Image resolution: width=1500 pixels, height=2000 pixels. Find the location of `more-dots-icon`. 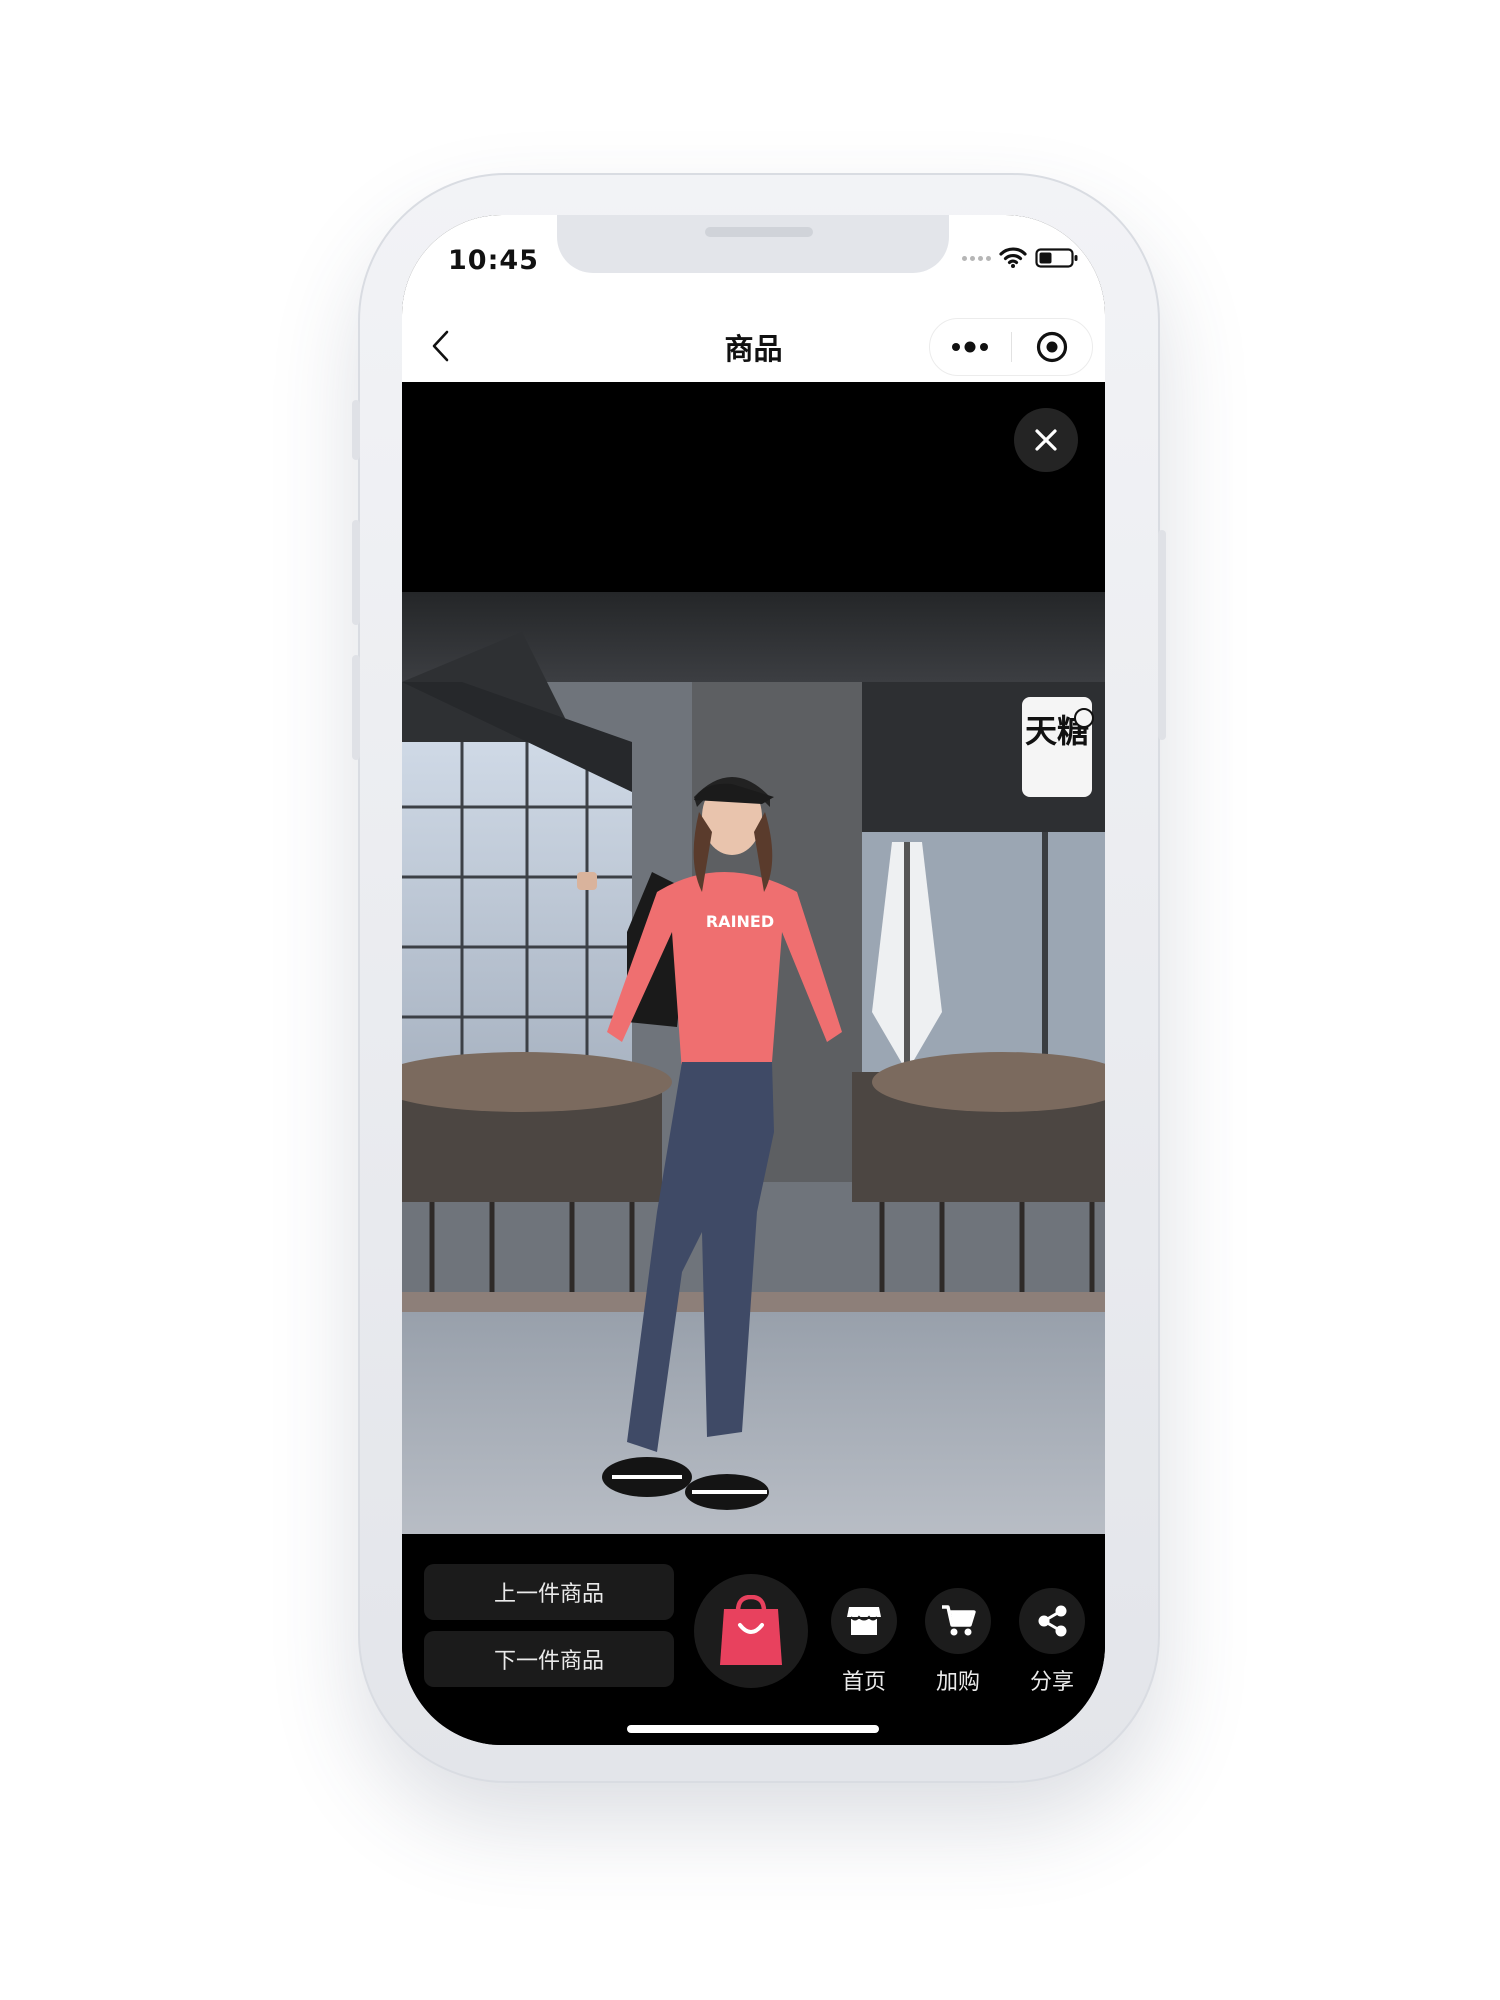

more-dots-icon is located at coordinates (970, 347).